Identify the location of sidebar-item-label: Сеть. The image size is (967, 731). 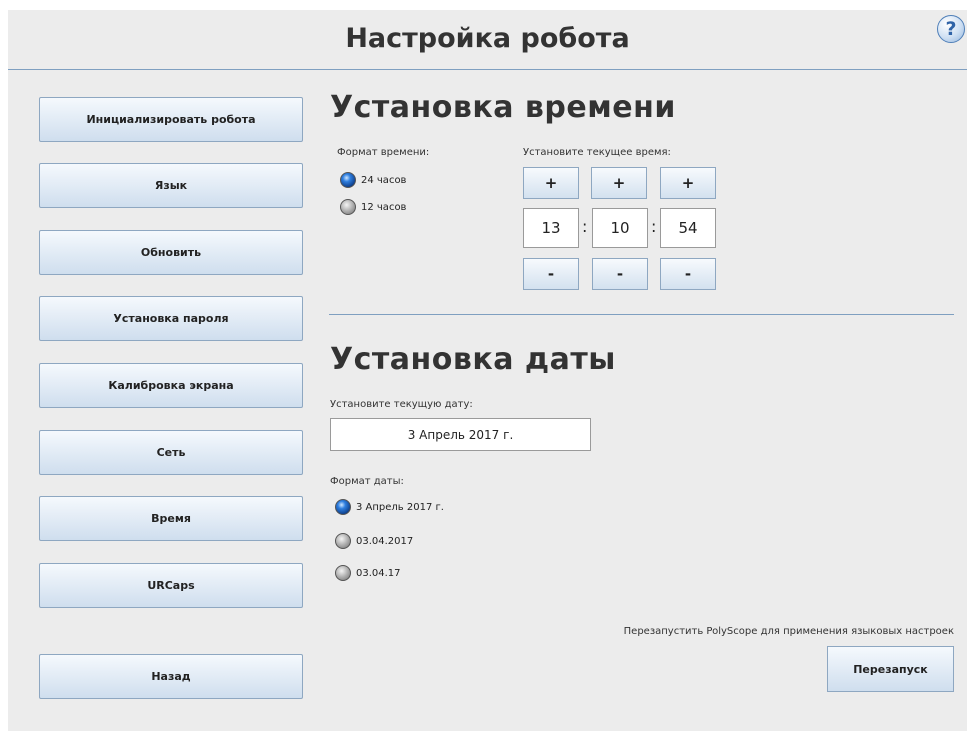
(171, 452).